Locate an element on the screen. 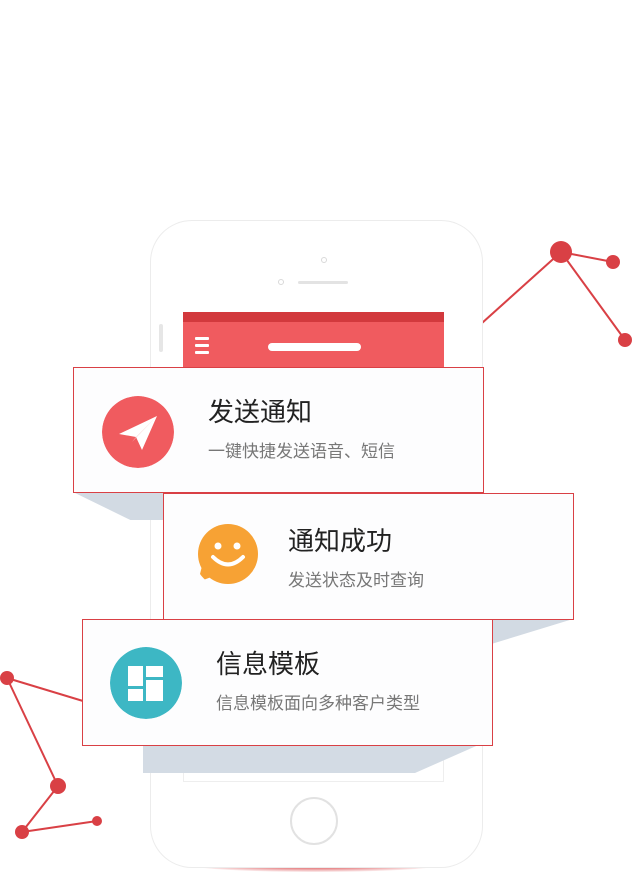  card-subtitle: 发送状态及时查询 is located at coordinates (356, 581).